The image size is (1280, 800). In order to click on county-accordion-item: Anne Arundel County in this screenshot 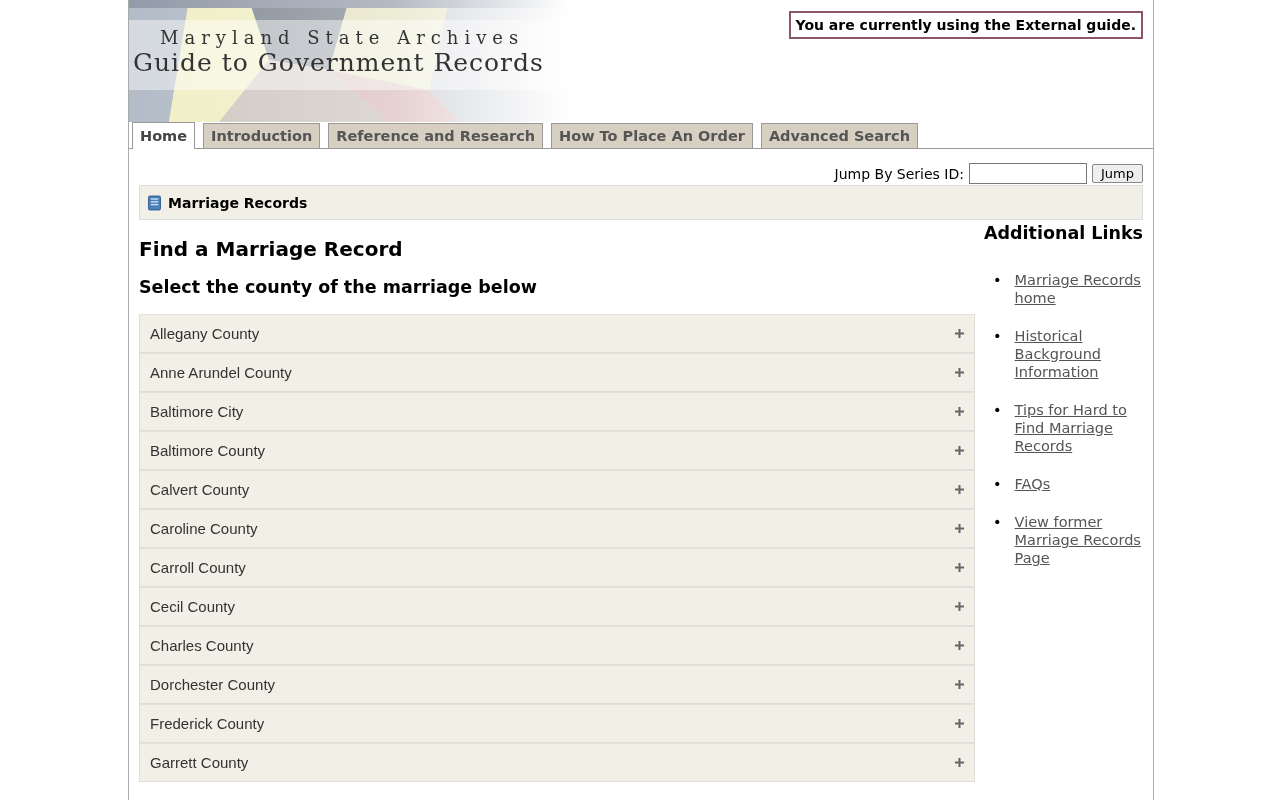, I will do `click(557, 372)`.